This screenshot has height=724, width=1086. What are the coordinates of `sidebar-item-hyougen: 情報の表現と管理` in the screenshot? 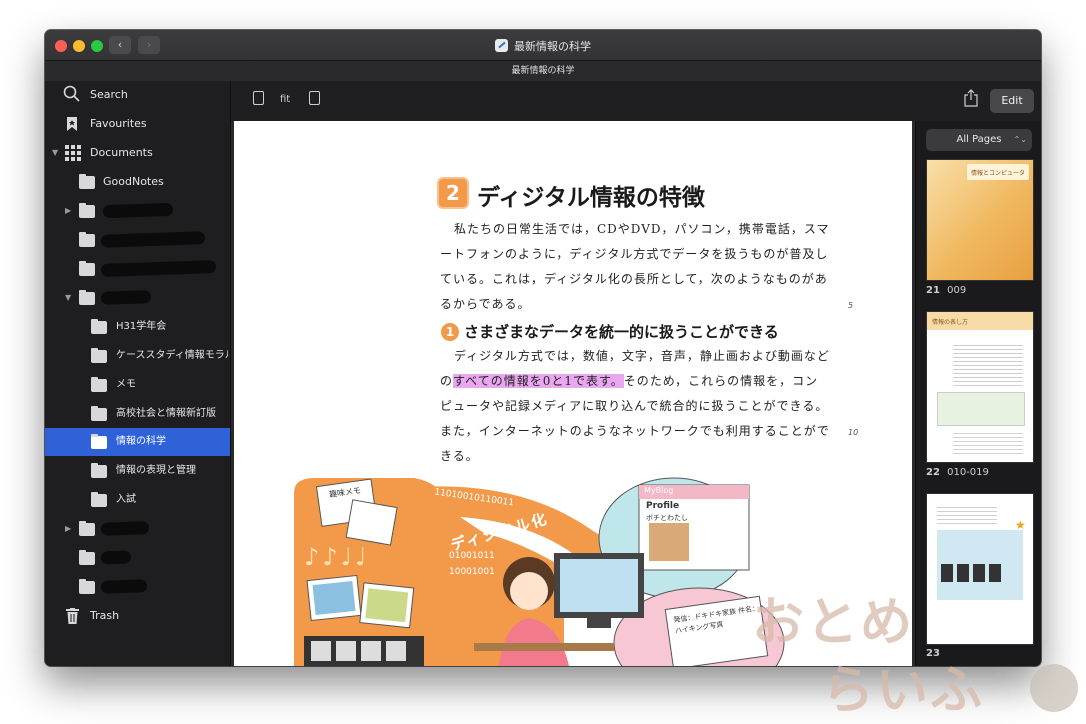 It's located at (137, 471).